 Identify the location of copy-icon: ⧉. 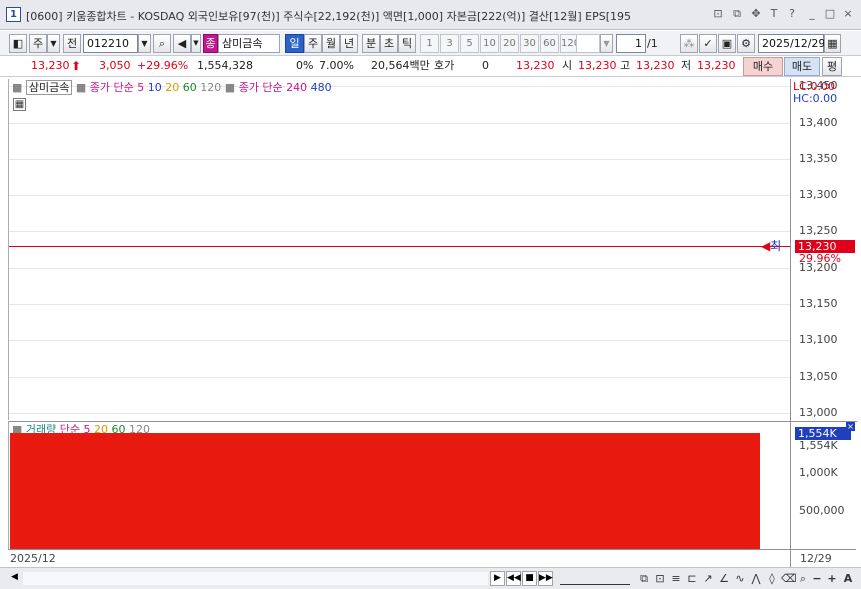
(644, 579).